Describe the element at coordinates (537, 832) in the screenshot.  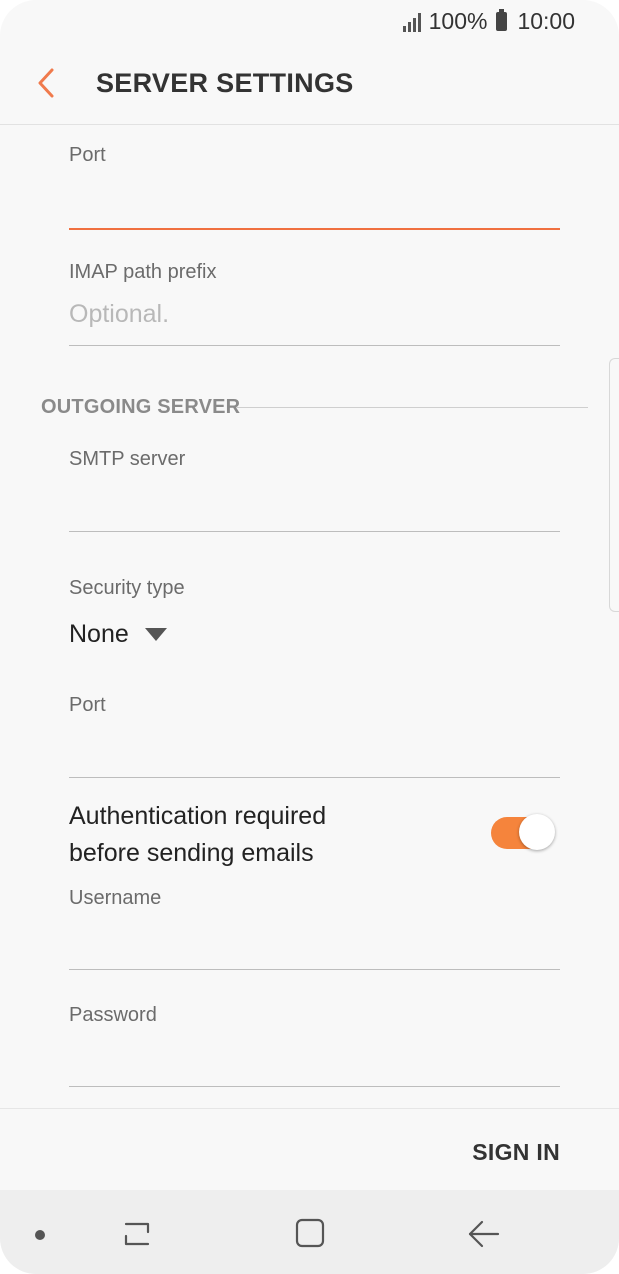
I see `toggle-knob` at that location.